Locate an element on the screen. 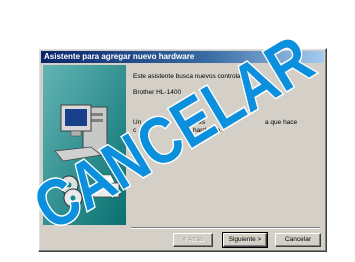  info-text-line2-end: hardware. is located at coordinates (207, 130).